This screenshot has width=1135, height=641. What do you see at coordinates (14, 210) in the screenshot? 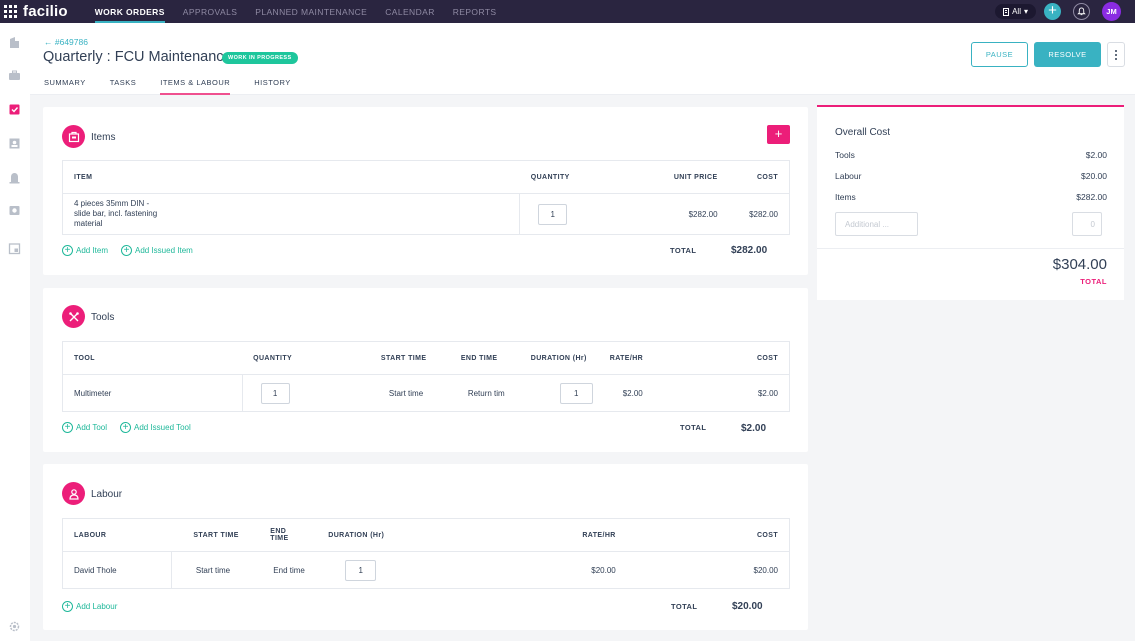
I see `camera-icon` at bounding box center [14, 210].